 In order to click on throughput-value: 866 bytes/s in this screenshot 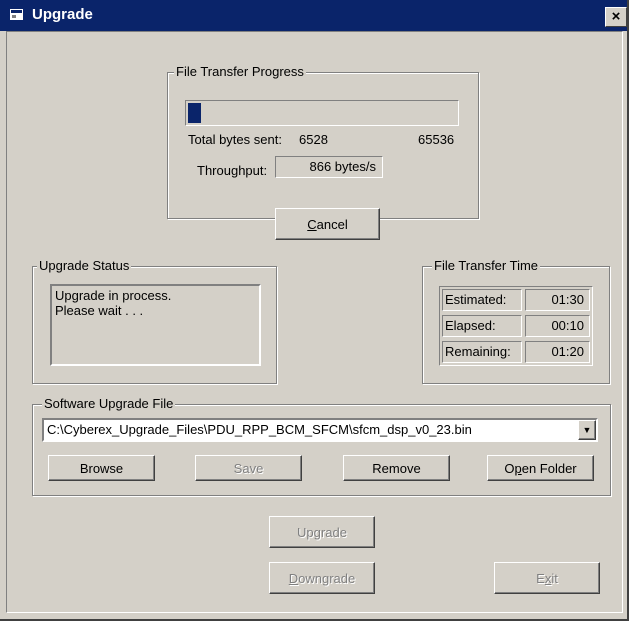, I will do `click(343, 166)`.